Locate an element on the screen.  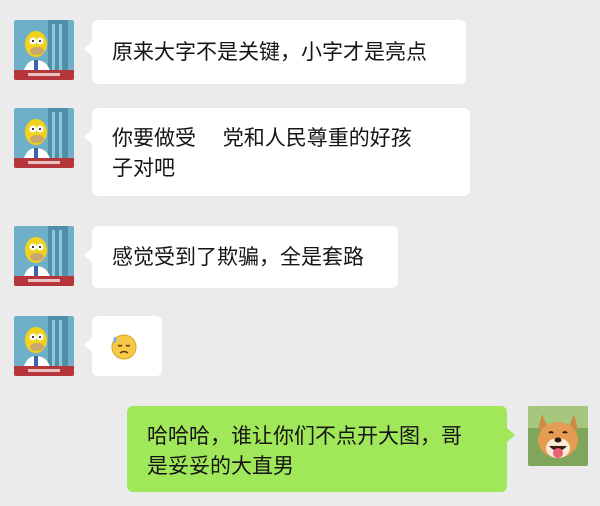
self-avatar is located at coordinates (558, 436).